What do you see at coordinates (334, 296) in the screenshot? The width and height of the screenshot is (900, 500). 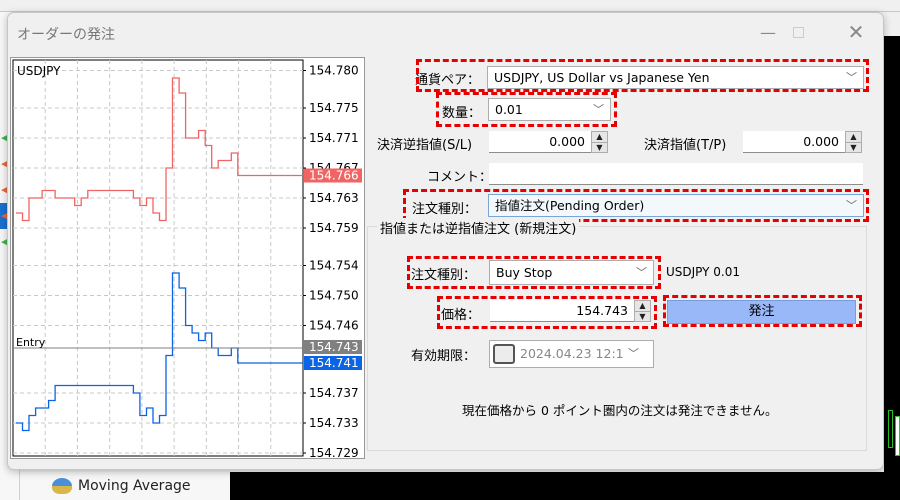 I see `y-tick-label: 154.750` at bounding box center [334, 296].